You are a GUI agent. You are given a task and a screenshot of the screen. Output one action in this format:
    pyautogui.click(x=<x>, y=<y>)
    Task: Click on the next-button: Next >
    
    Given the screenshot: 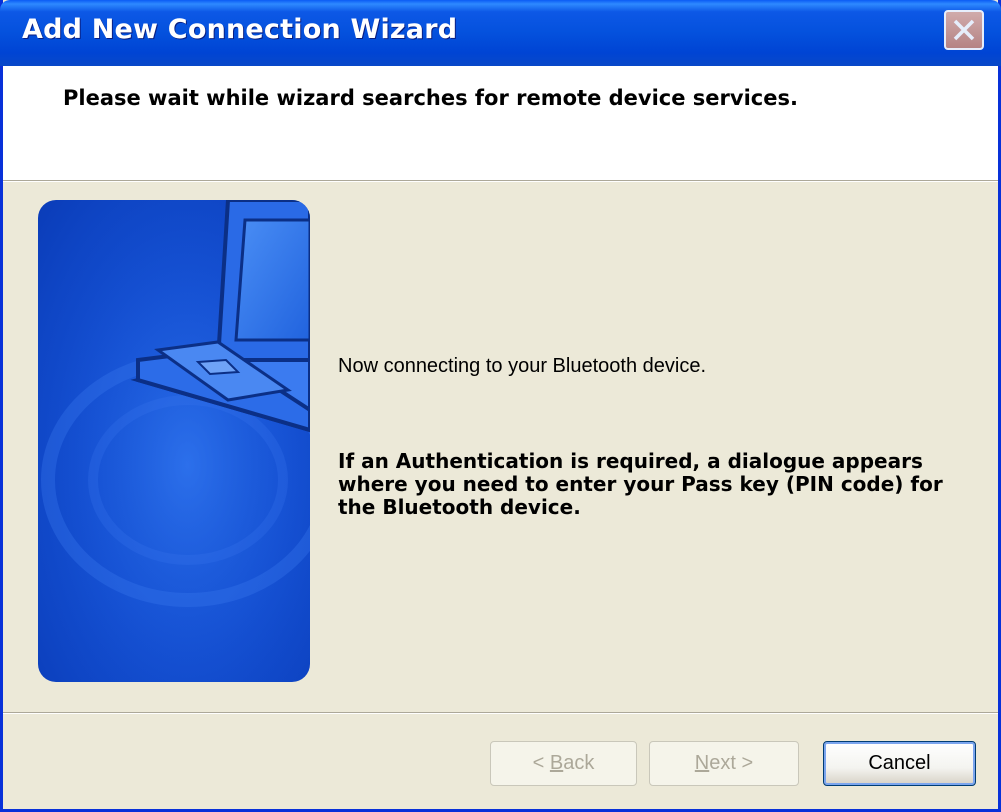 What is the action you would take?
    pyautogui.click(x=724, y=763)
    